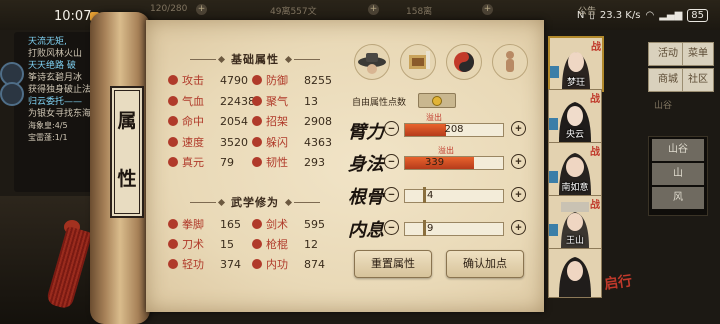 Image resolution: width=720 pixels, height=324 pixels. I want to click on free-points-badge, so click(437, 100).